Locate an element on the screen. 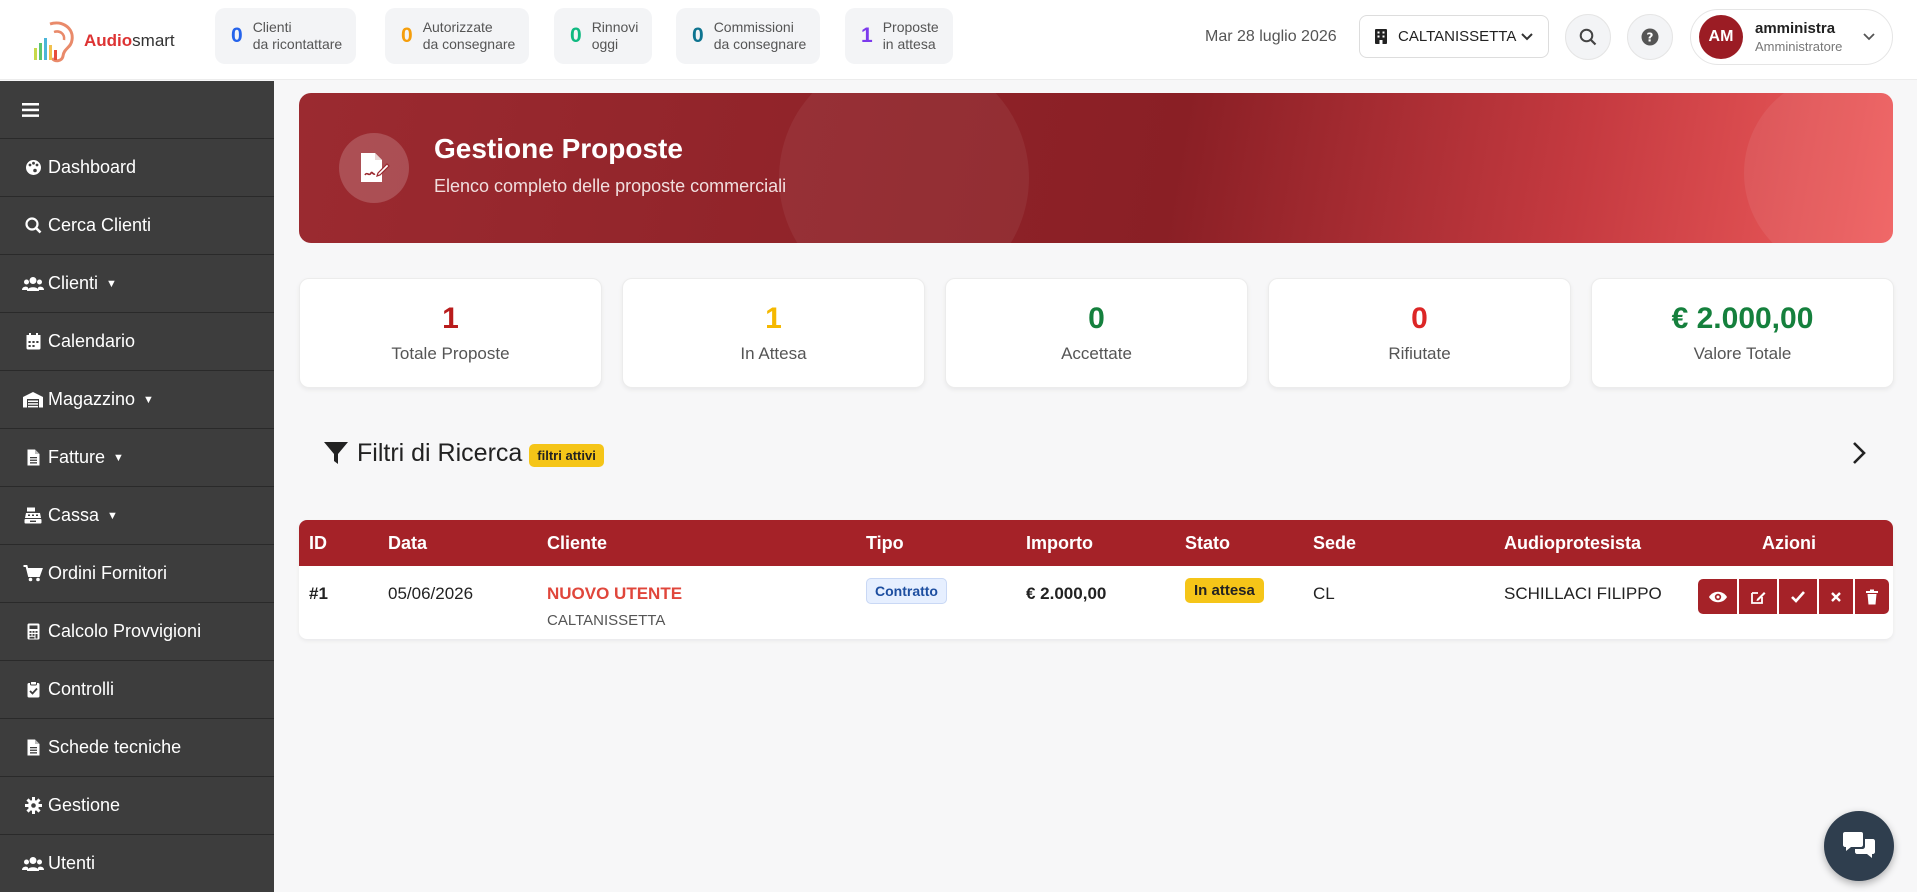 This screenshot has width=1917, height=892. cell-type: Contratto is located at coordinates (906, 591).